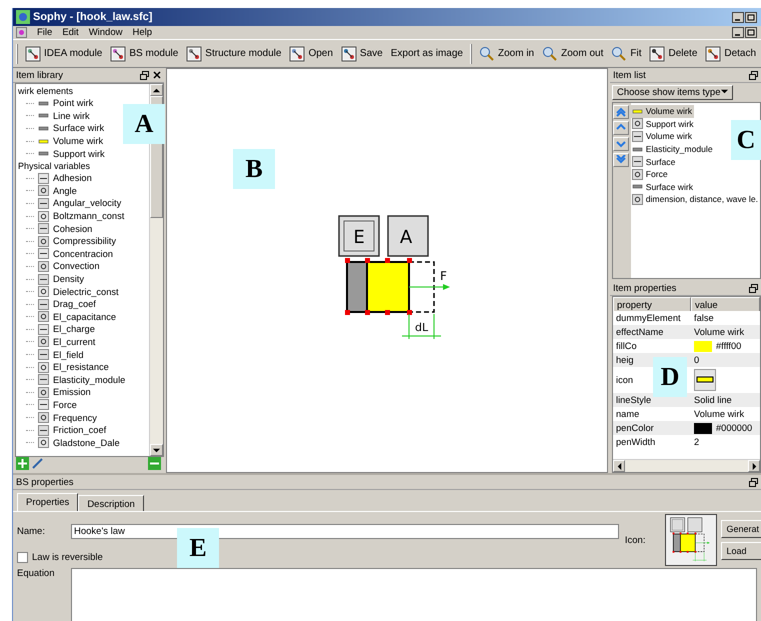  What do you see at coordinates (56, 342) in the screenshot?
I see `tree-item: El_current` at bounding box center [56, 342].